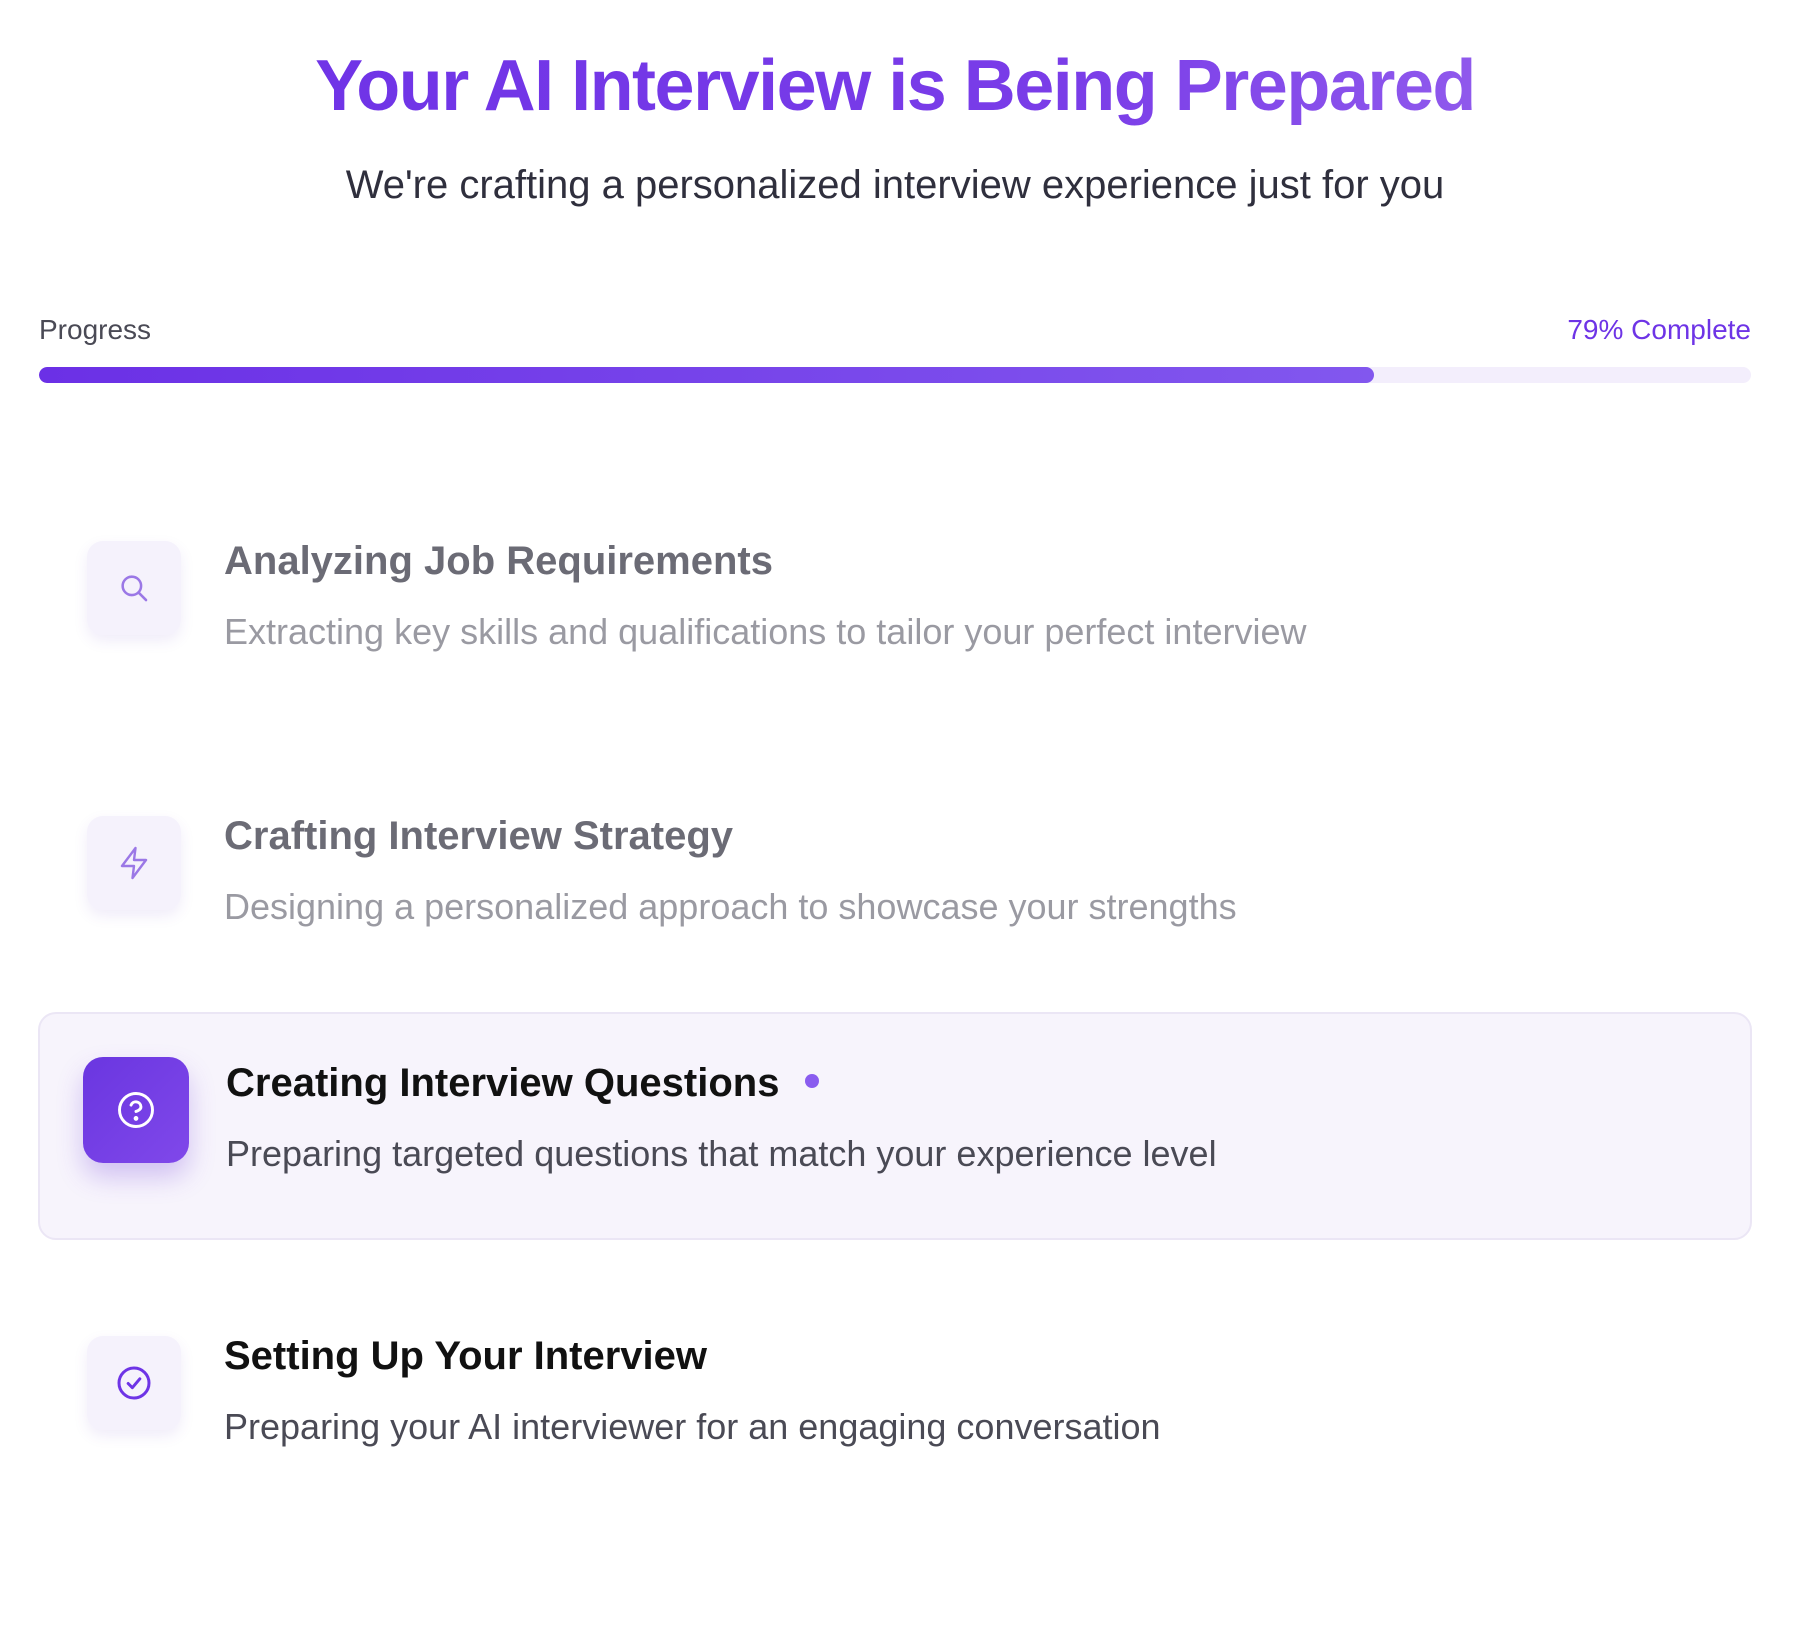  What do you see at coordinates (812, 1081) in the screenshot?
I see `active-indicator-dot` at bounding box center [812, 1081].